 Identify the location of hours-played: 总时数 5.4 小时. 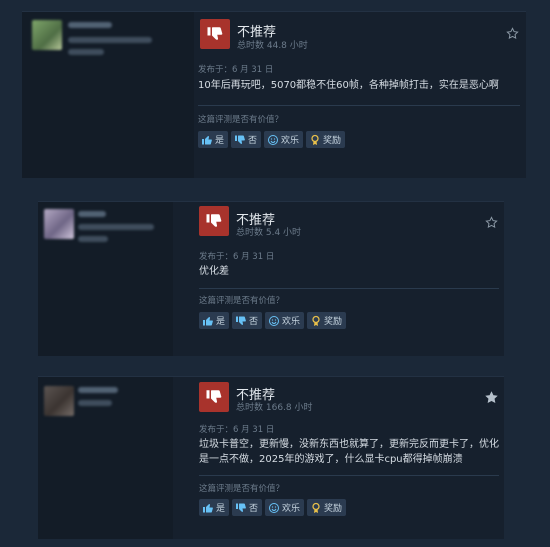
(269, 233).